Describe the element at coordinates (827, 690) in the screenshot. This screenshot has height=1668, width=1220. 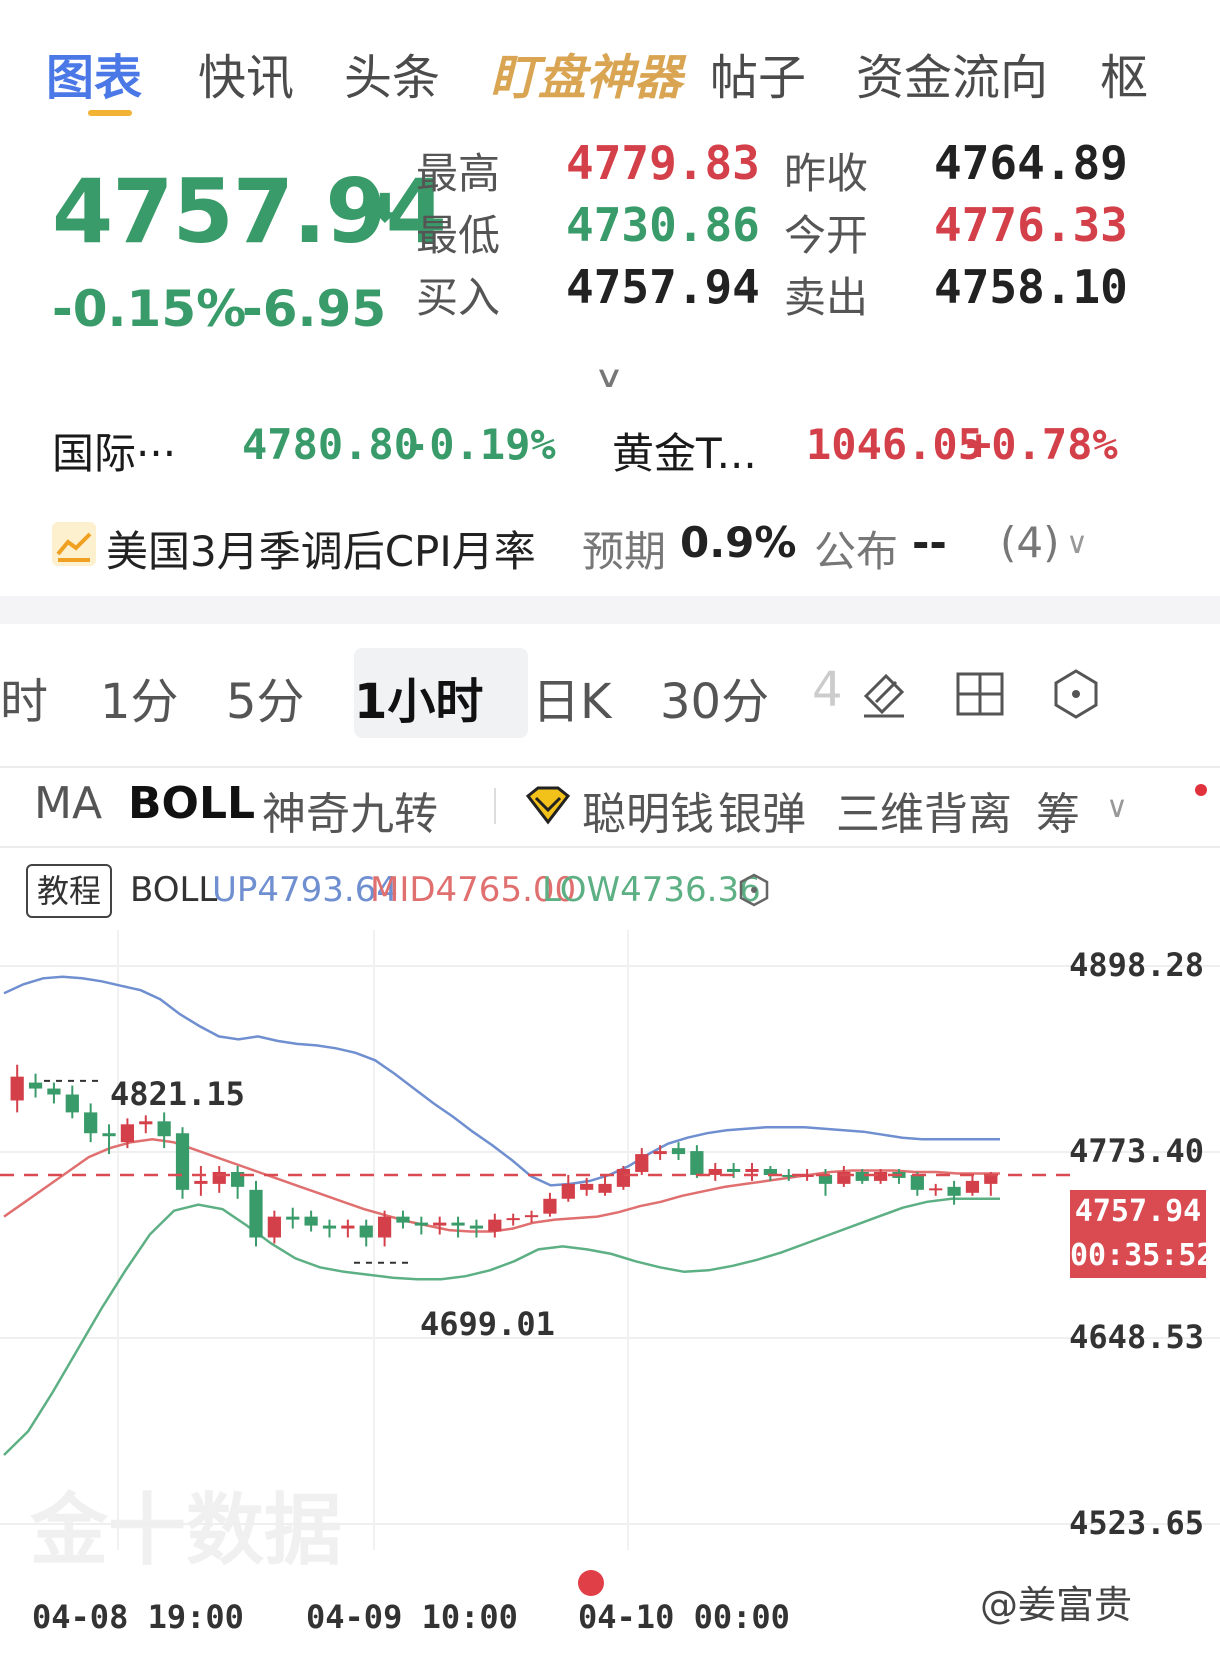
I see `interval-4hour: 4` at that location.